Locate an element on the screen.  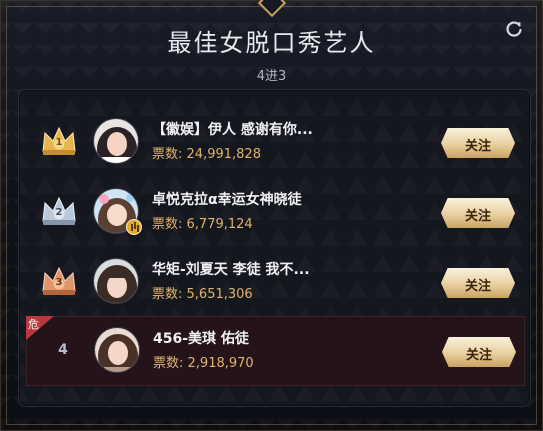
vote-count: 票数: 2,918,970 is located at coordinates (203, 361).